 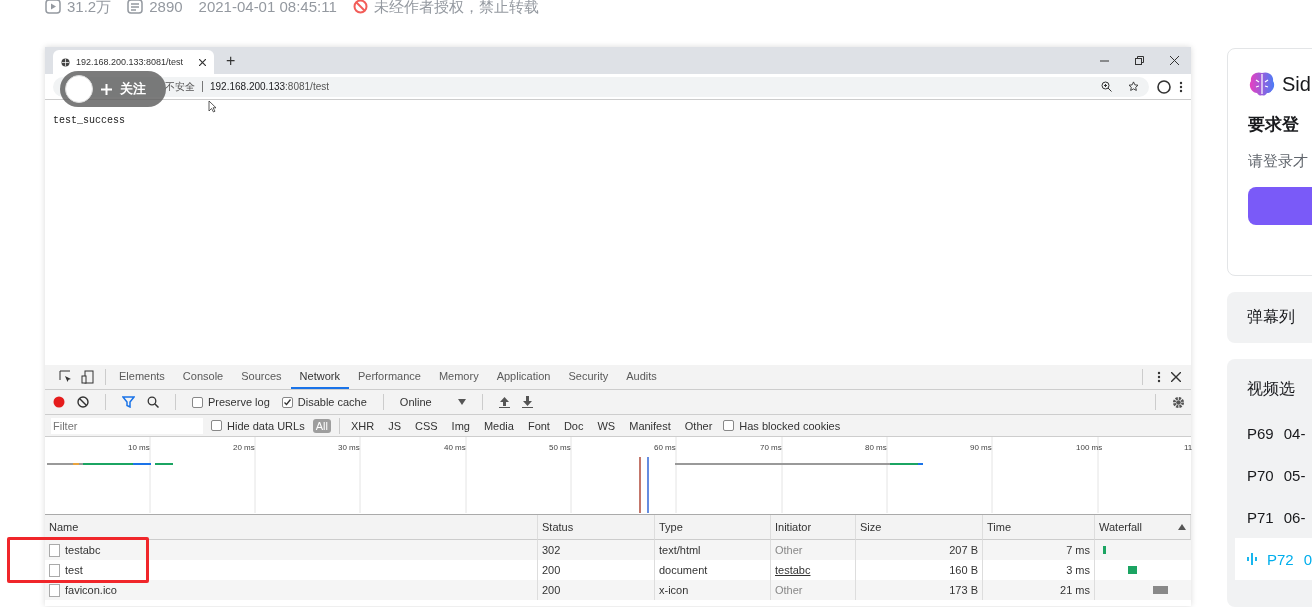 I want to click on copyright-notice: 未经作者授权，禁止转载, so click(x=456, y=7).